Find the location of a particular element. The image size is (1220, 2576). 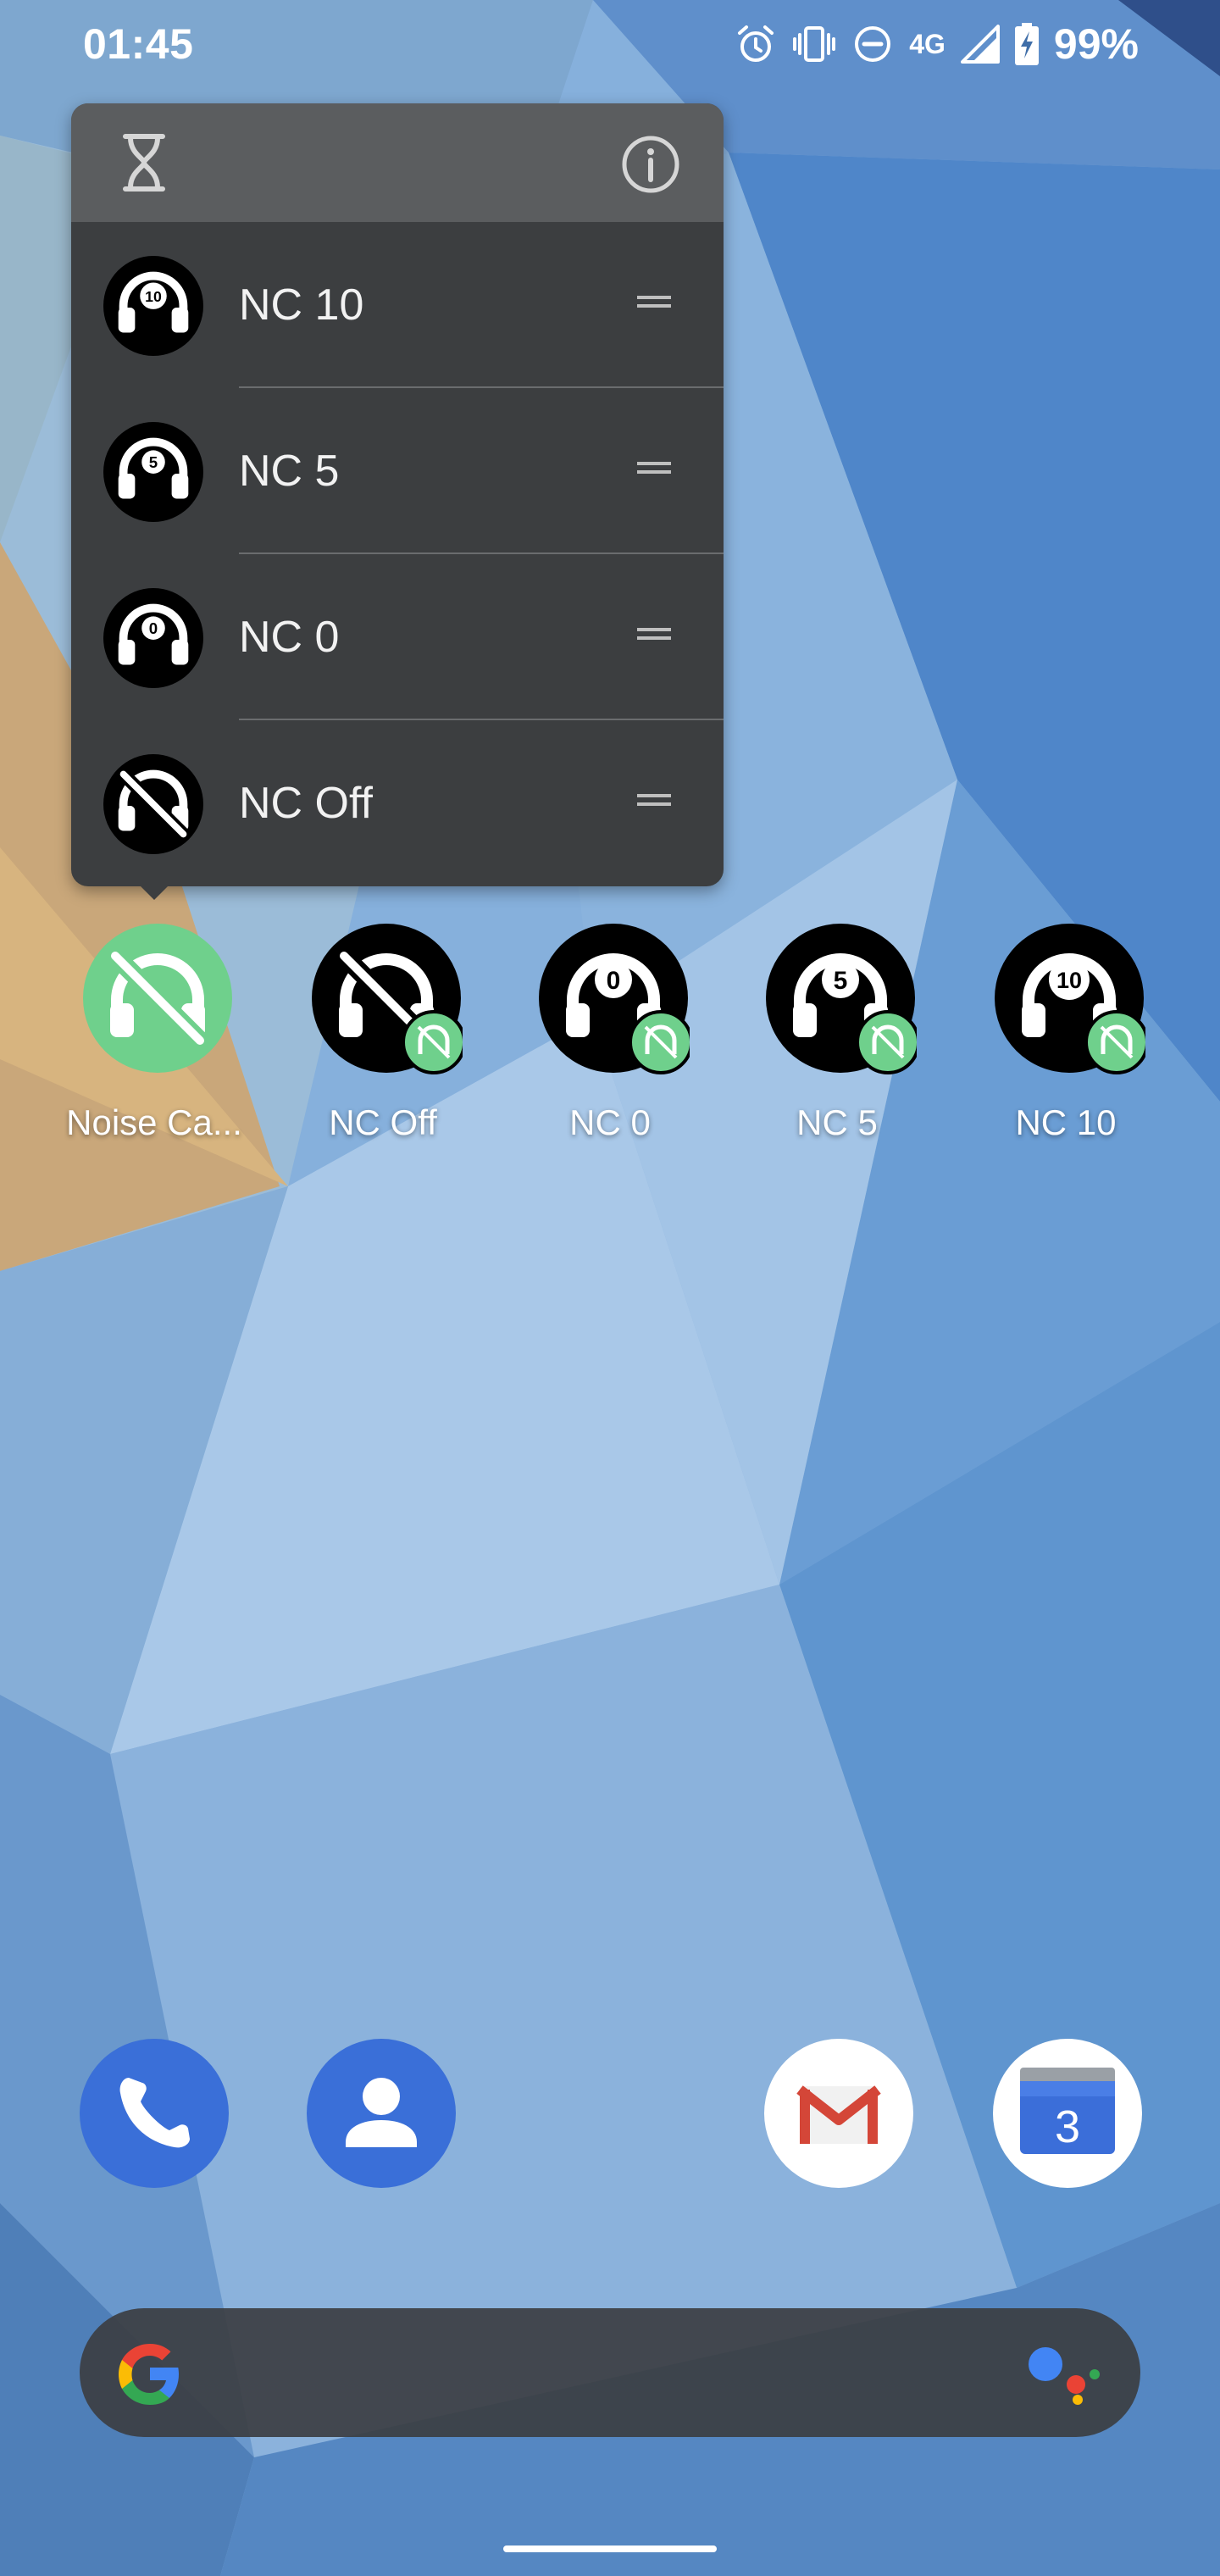

calendar-icon: 3 is located at coordinates (1067, 2113).